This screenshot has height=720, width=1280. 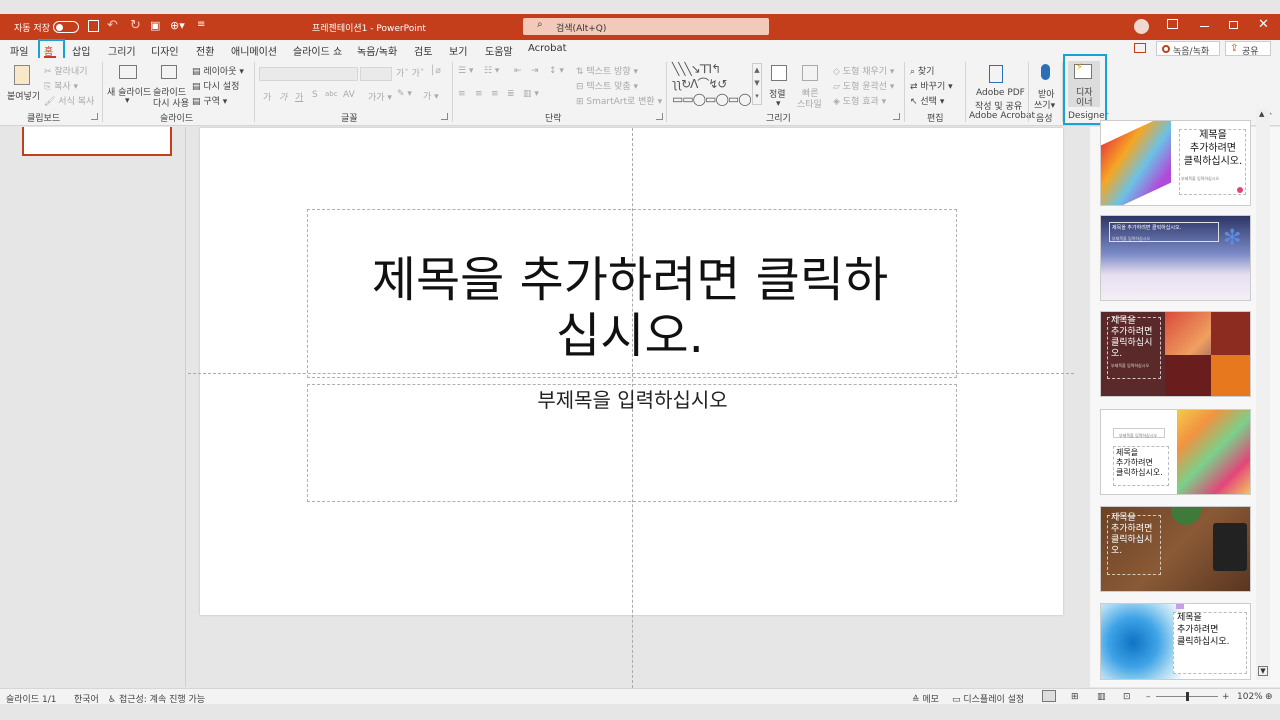 What do you see at coordinates (1204, 26) in the screenshot?
I see `minimize-icon` at bounding box center [1204, 26].